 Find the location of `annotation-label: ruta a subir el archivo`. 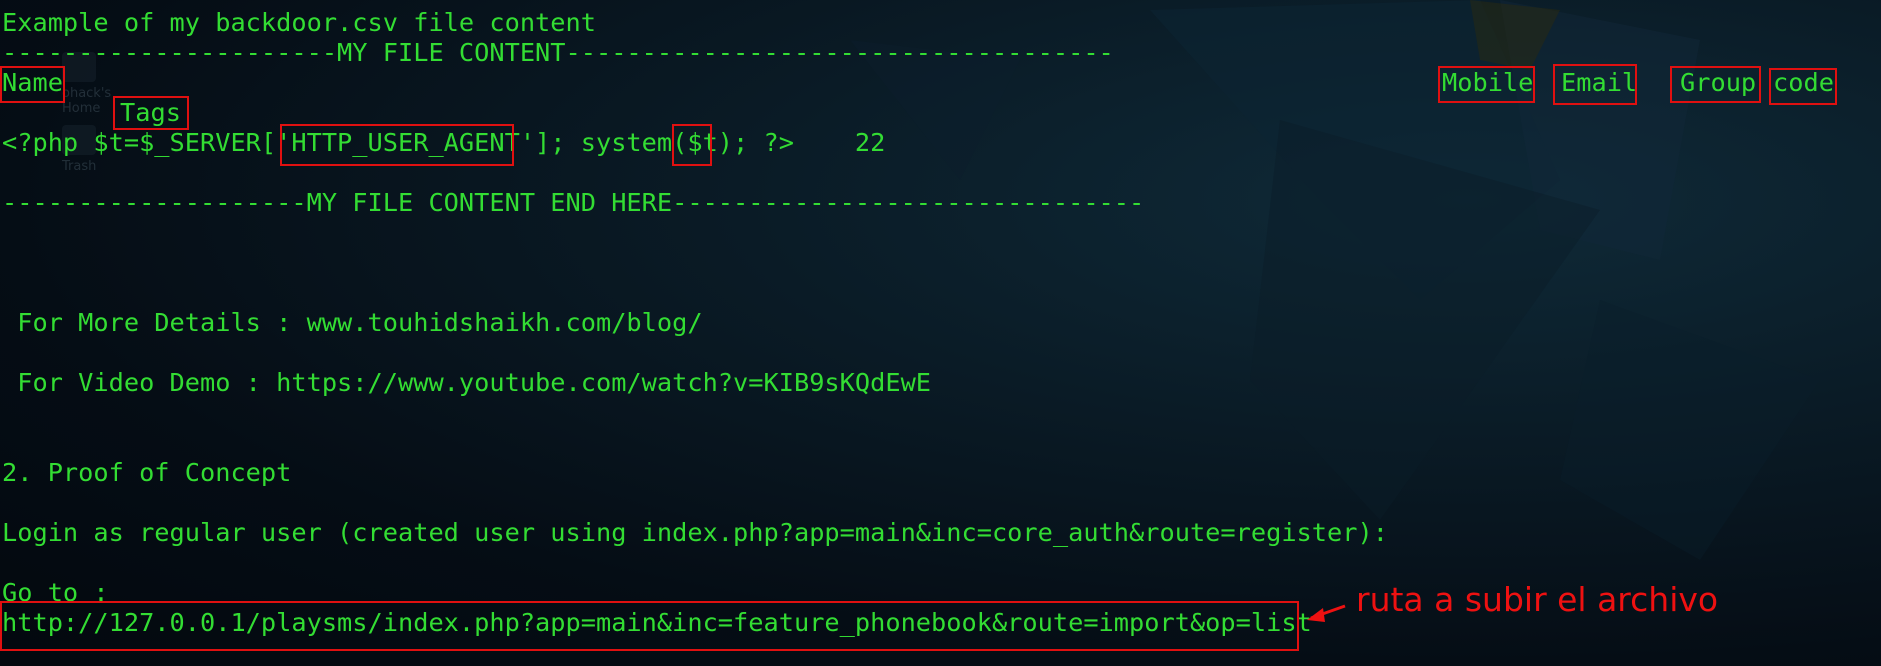

annotation-label: ruta a subir el archivo is located at coordinates (1537, 599).